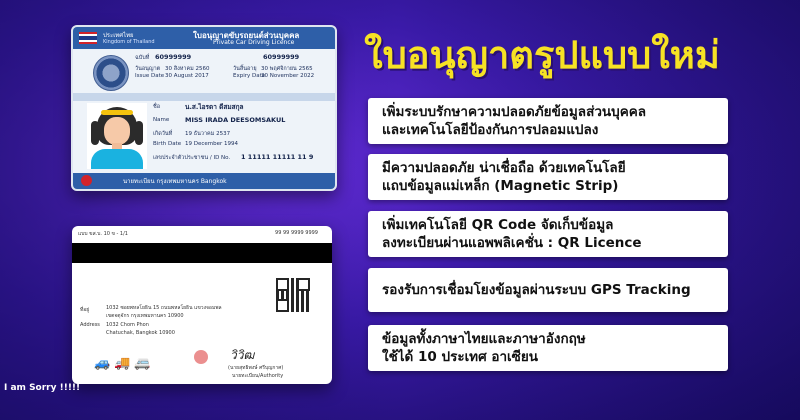  I want to click on feature-line: และเทคโนโลยีป้องกันการปลอมแปลง, so click(490, 130).